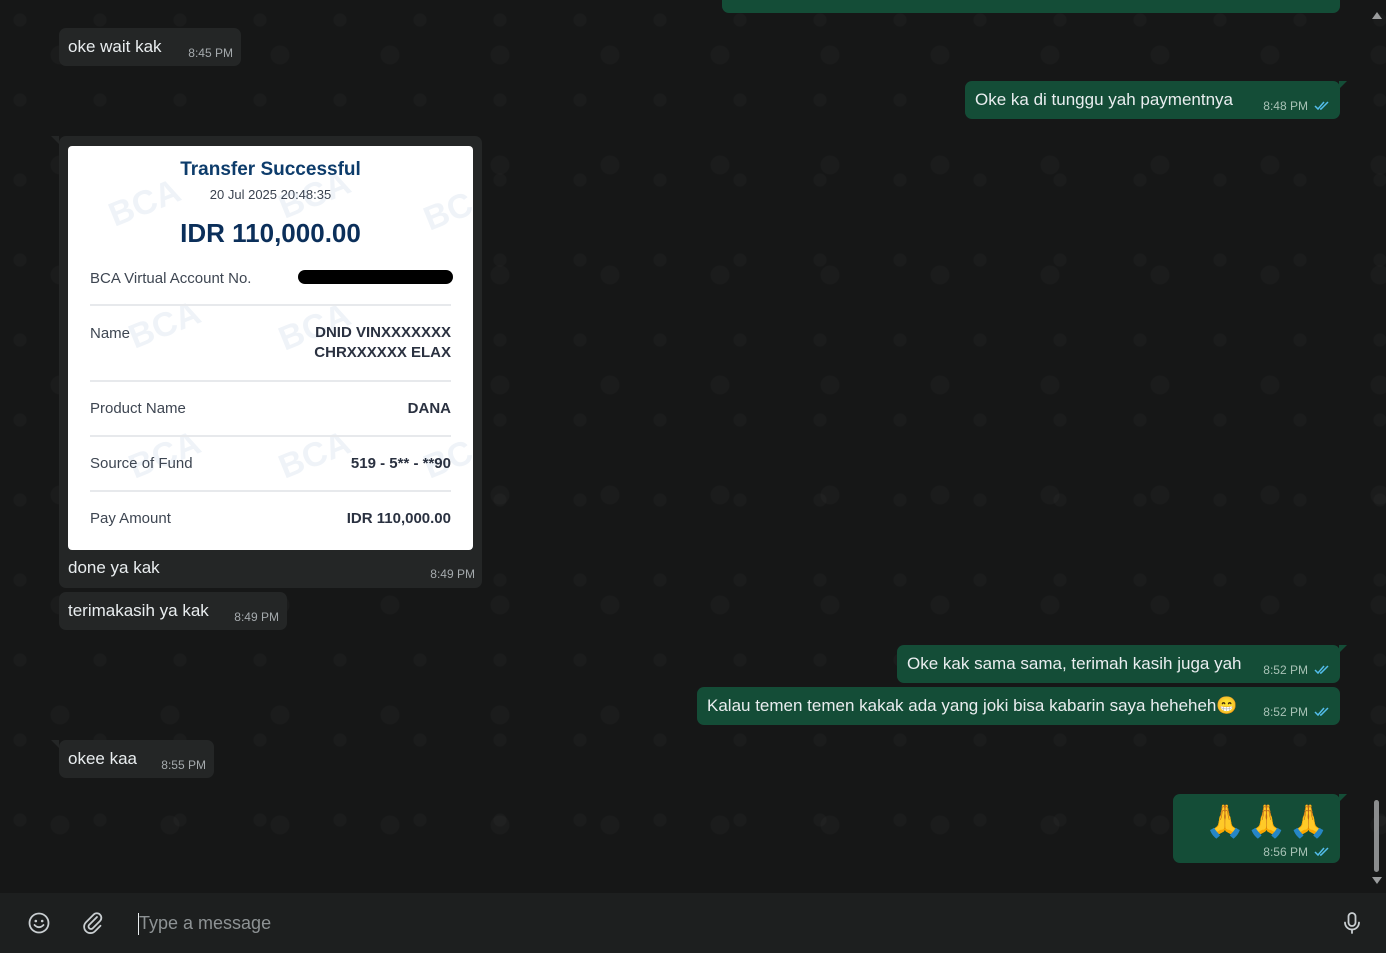  What do you see at coordinates (110, 333) in the screenshot?
I see `receipt-label: Name` at bounding box center [110, 333].